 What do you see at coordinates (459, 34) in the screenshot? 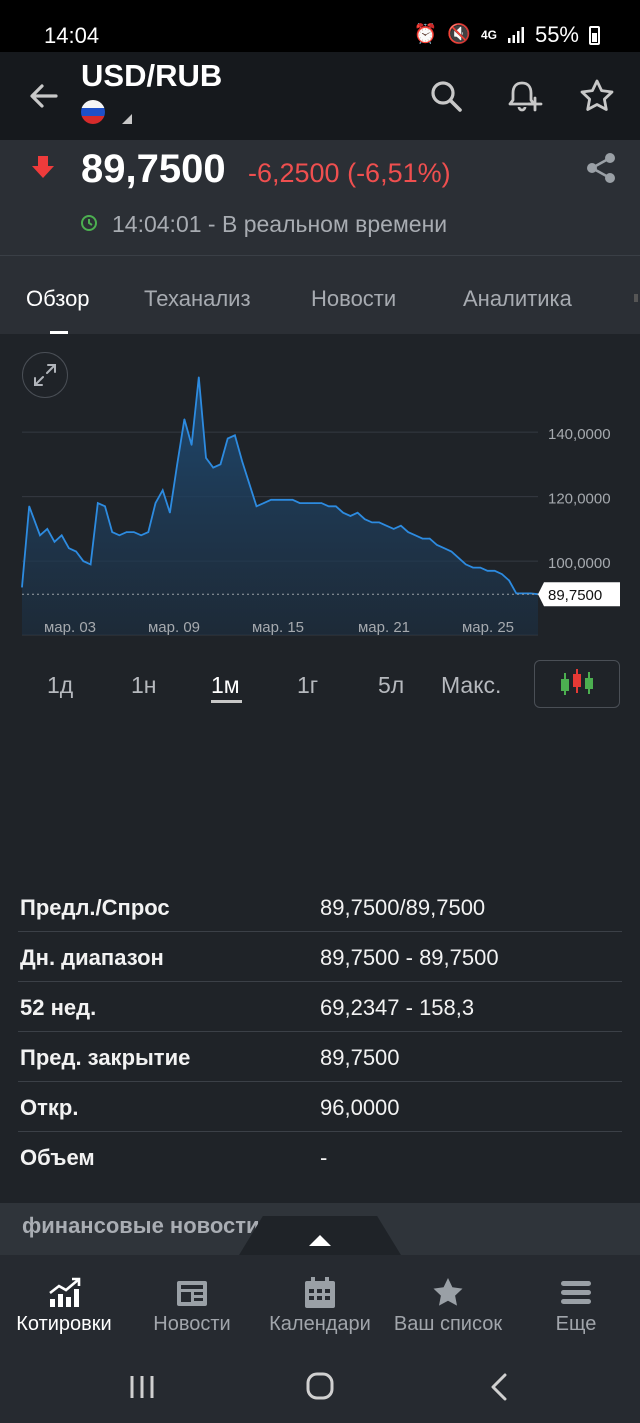
I see `mute-icon: 🔇` at bounding box center [459, 34].